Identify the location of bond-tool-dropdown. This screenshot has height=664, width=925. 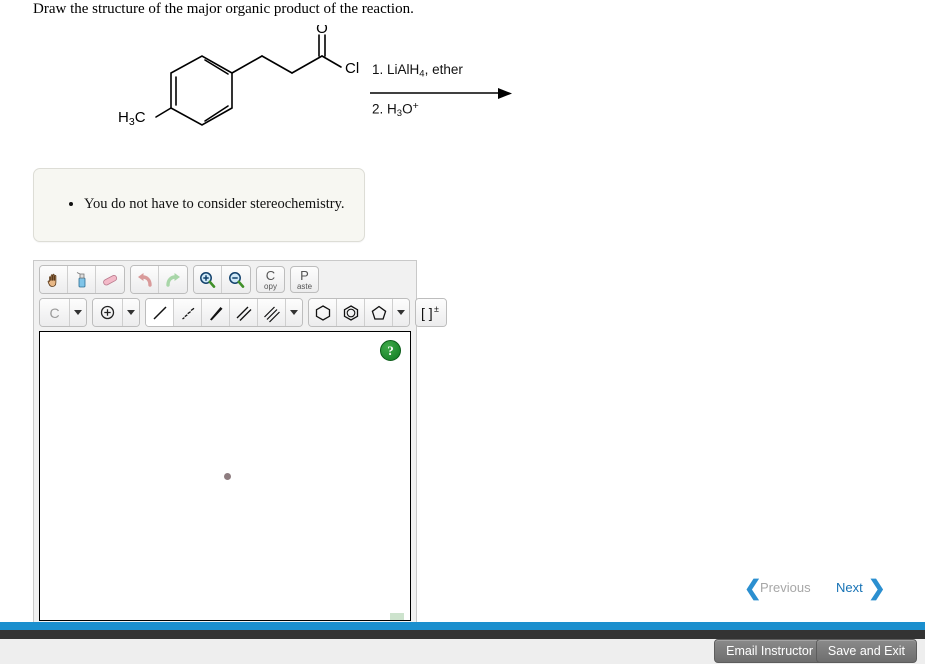
(294, 312).